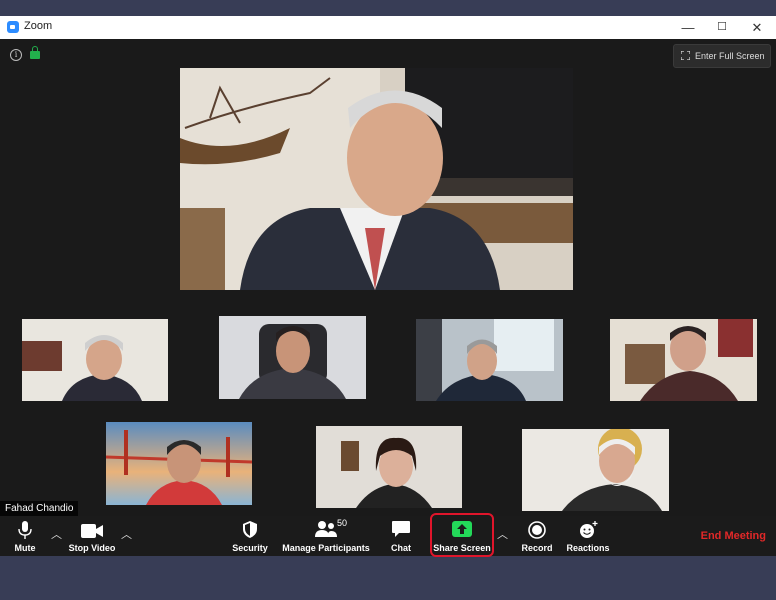 This screenshot has width=776, height=600. Describe the element at coordinates (250, 529) in the screenshot. I see `shield-icon` at that location.